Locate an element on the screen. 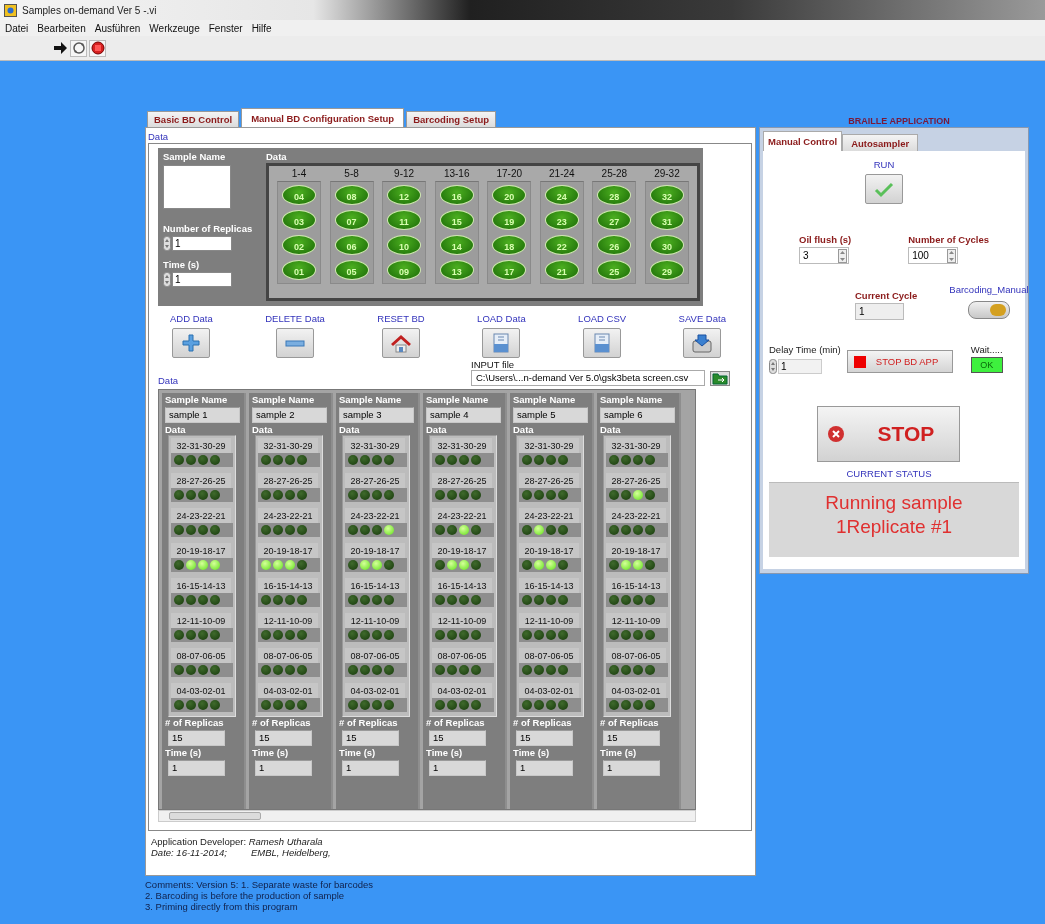 The width and height of the screenshot is (1045, 924). delay-field: 1 is located at coordinates (800, 366).